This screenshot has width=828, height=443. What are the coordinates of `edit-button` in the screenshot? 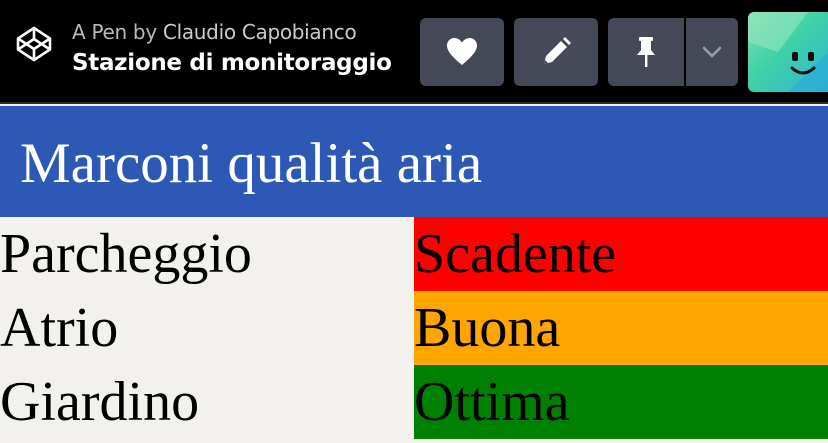 It's located at (556, 52).